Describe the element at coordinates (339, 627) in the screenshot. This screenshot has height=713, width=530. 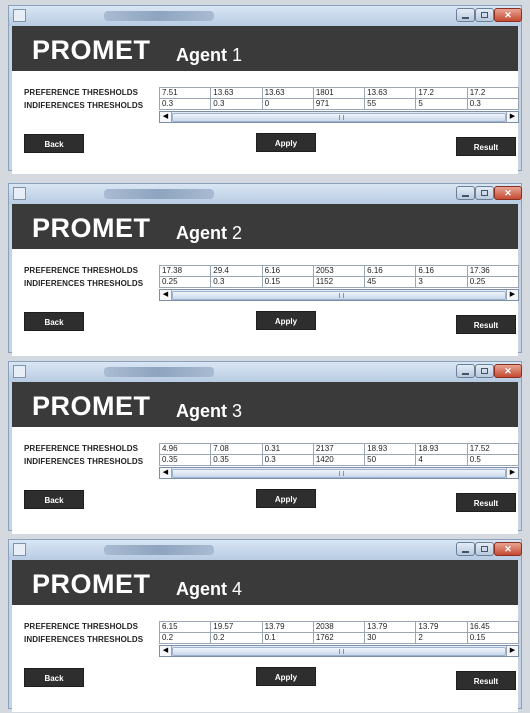
I see `preference-cell: 2038` at that location.